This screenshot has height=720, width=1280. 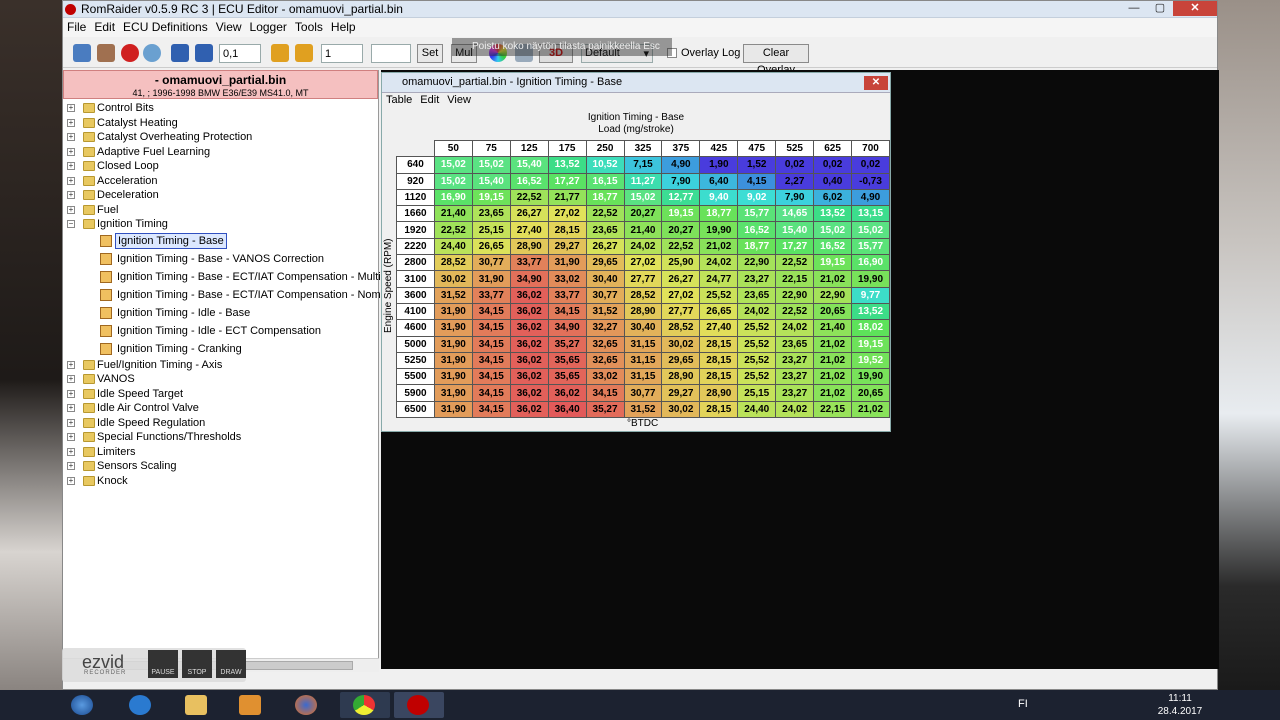 What do you see at coordinates (795, 230) in the screenshot?
I see `timing-cell: 15,40` at bounding box center [795, 230].